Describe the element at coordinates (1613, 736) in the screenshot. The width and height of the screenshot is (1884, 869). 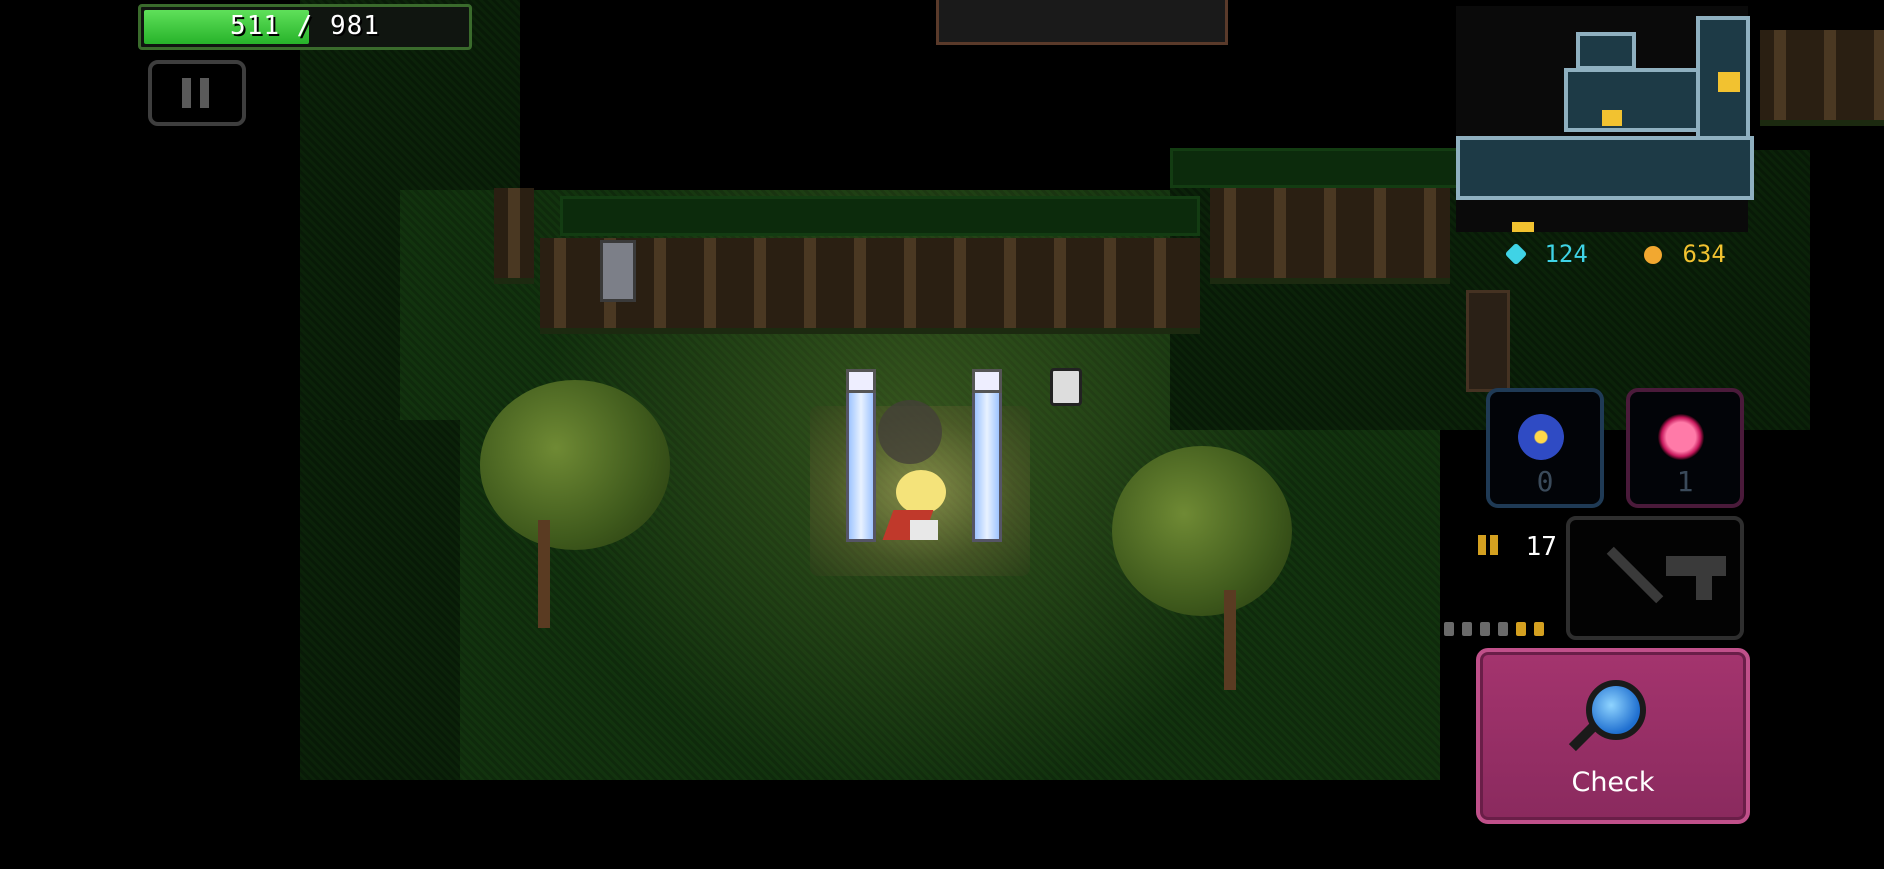
I see `check-button: Check` at that location.